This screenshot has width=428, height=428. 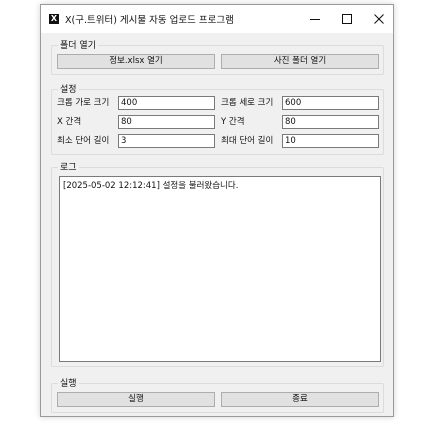 I want to click on minimize-icon, so click(x=315, y=19).